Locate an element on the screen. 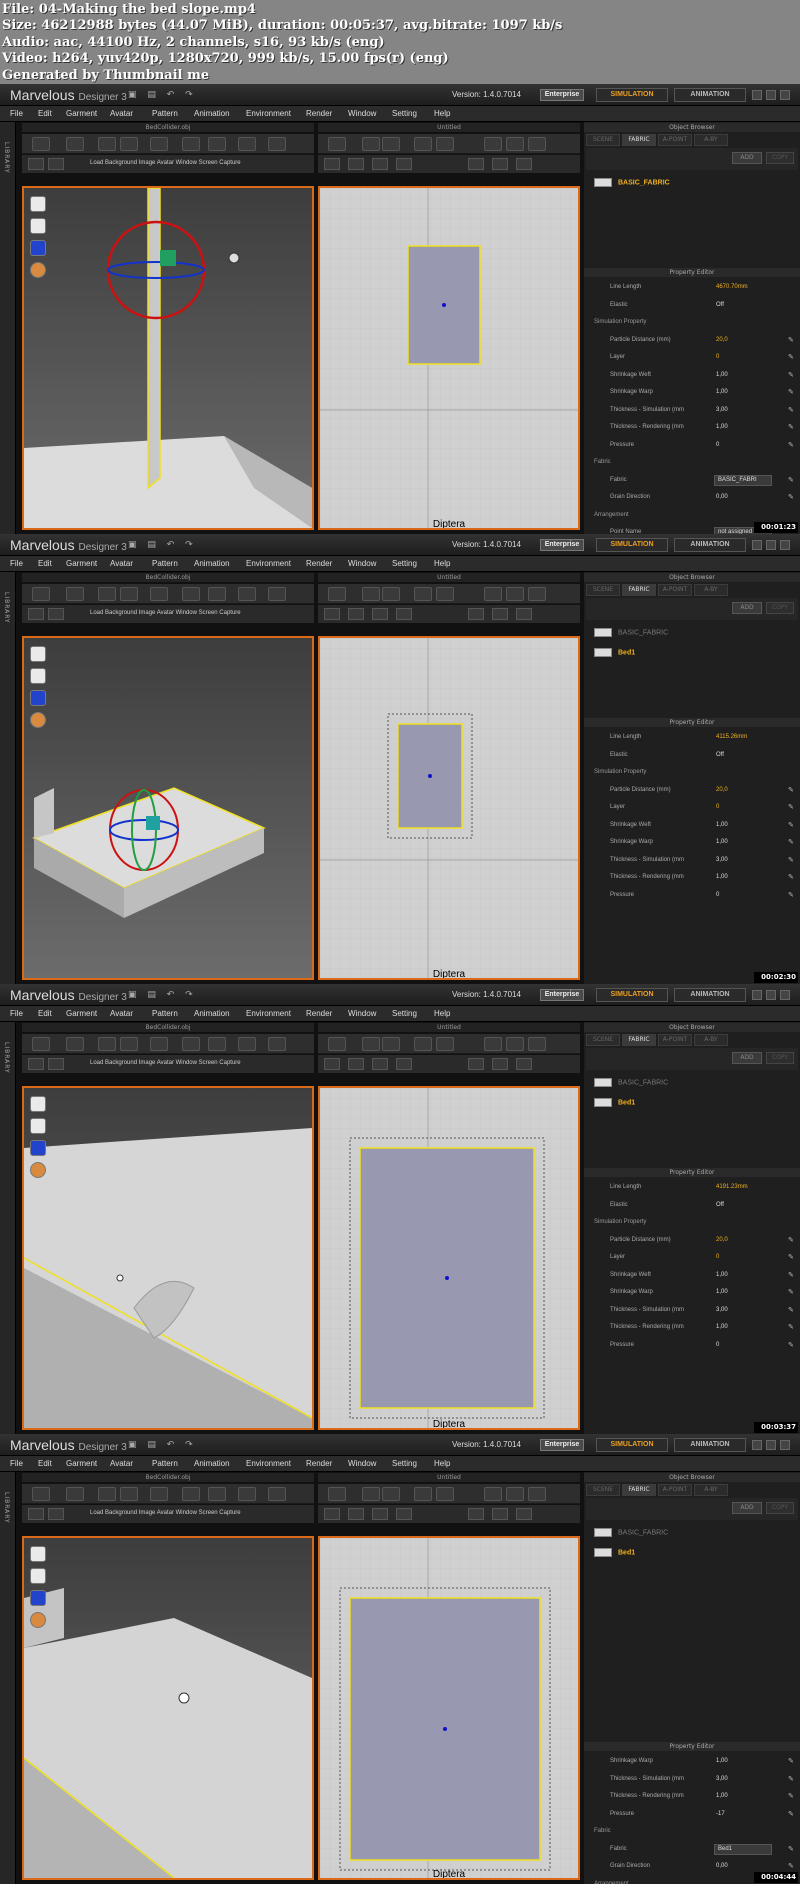 This screenshot has width=800, height=1884. property-row: Layer 0 ✎ is located at coordinates (692, 358).